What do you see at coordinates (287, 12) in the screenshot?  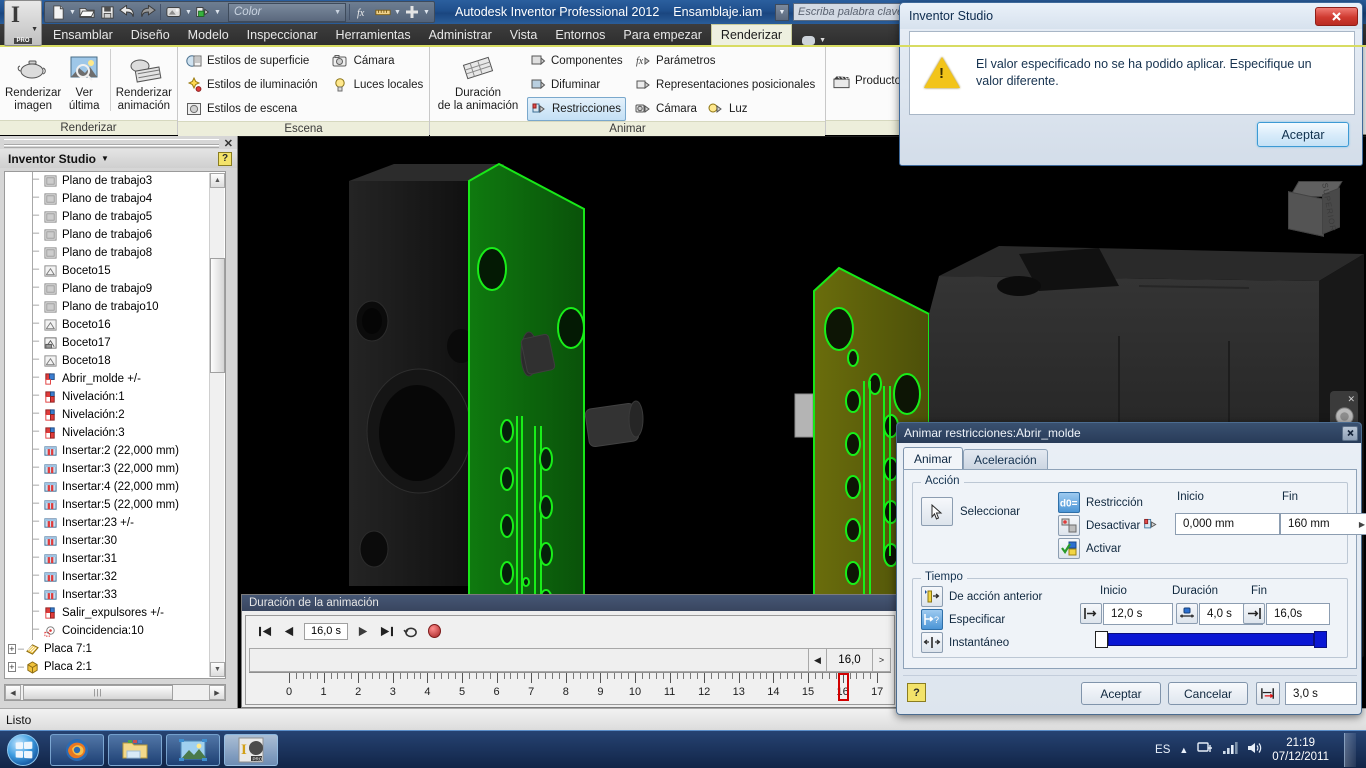 I see `color-combo: Color ▼` at bounding box center [287, 12].